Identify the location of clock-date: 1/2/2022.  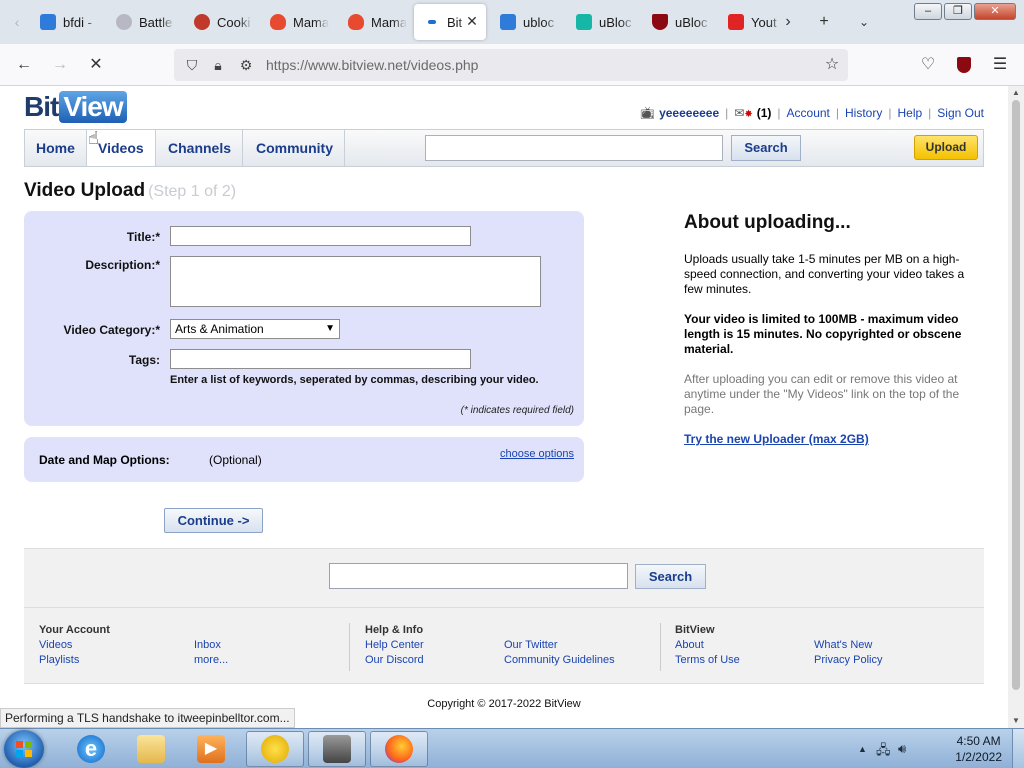
(978, 757).